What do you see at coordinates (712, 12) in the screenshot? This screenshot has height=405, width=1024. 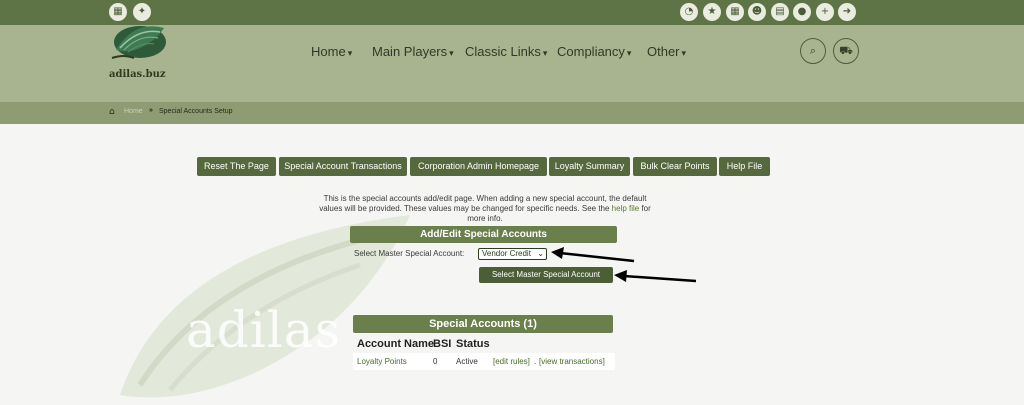 I see `star-icon: ★` at bounding box center [712, 12].